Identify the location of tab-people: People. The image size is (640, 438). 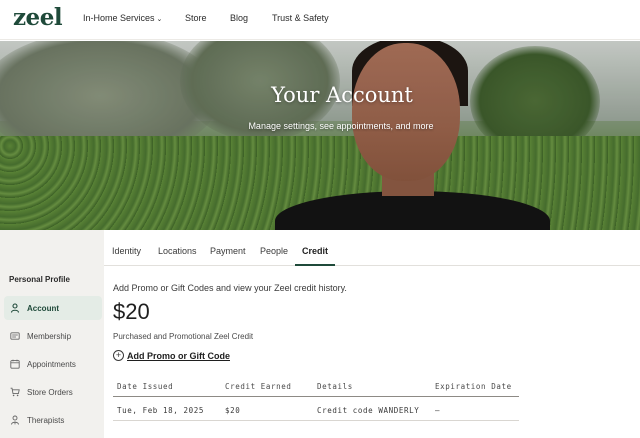
(274, 251).